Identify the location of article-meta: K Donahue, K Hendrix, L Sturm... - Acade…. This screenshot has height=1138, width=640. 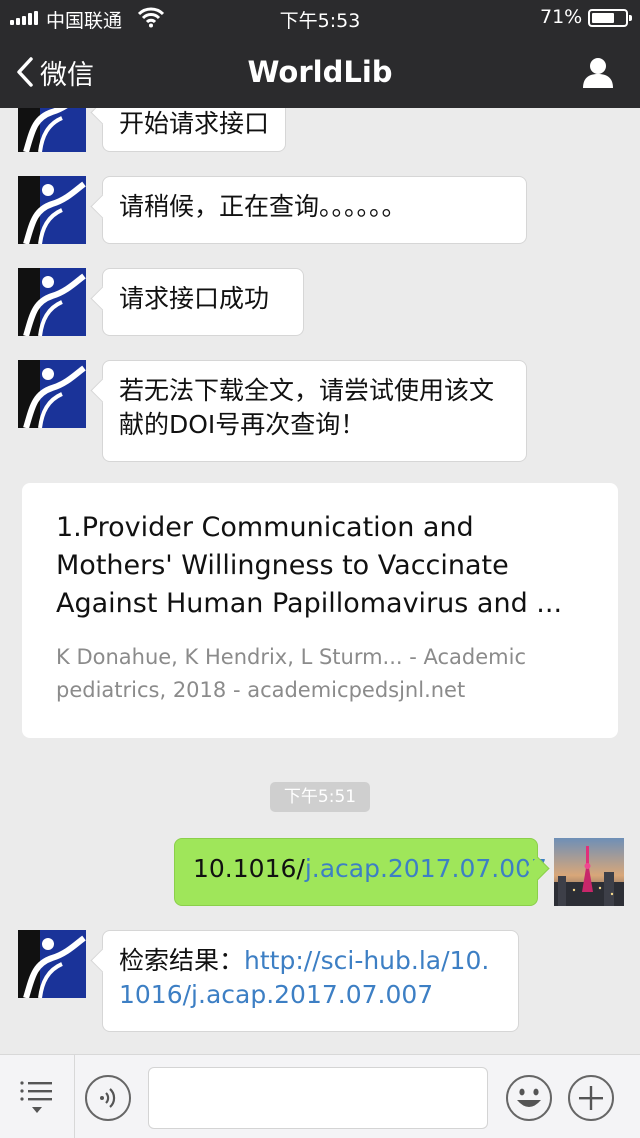
(291, 673).